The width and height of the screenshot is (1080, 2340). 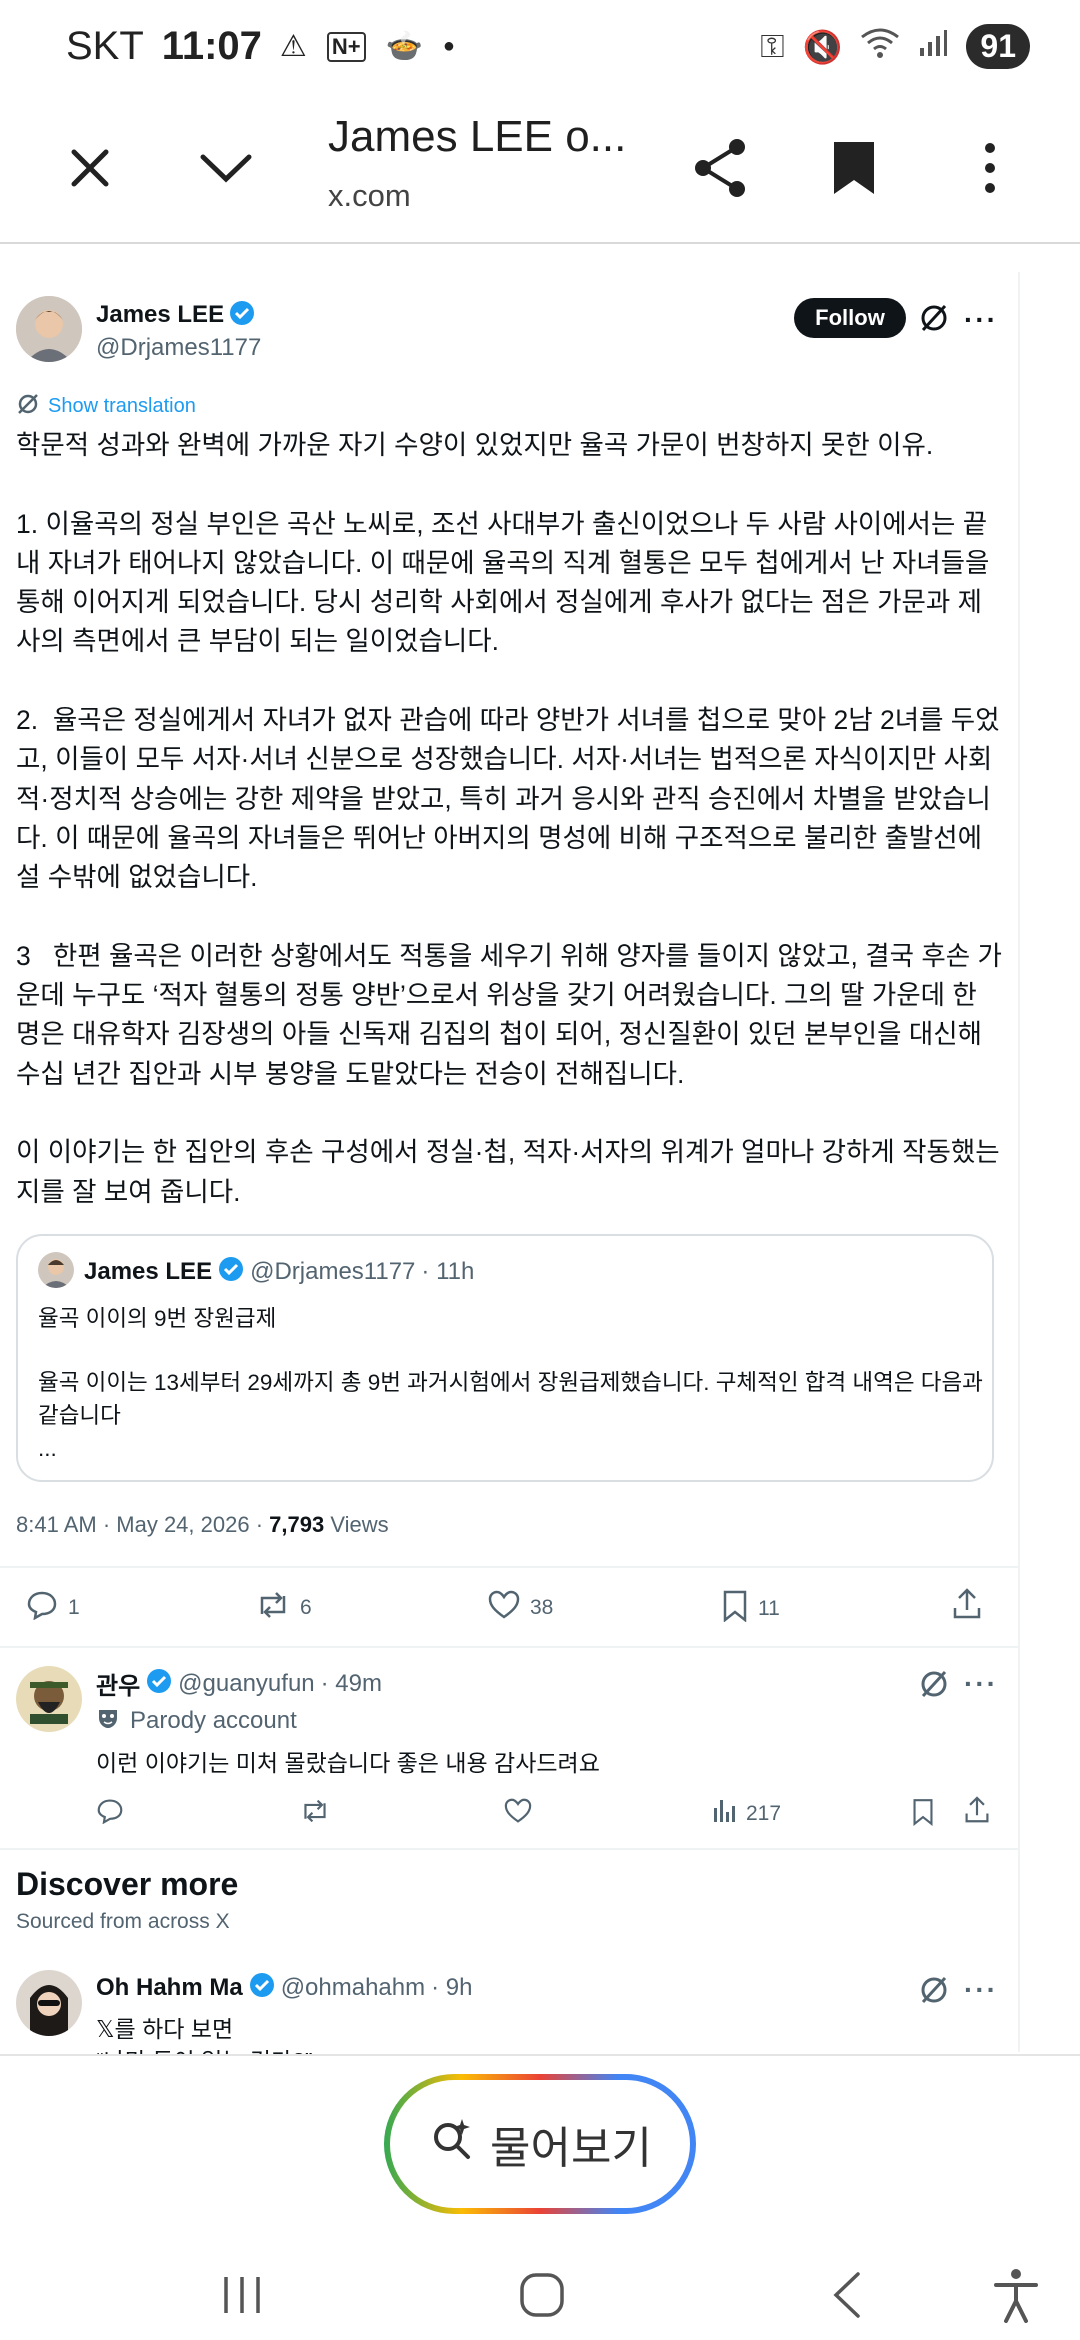 I want to click on parody-text: Parody account, so click(x=213, y=1720).